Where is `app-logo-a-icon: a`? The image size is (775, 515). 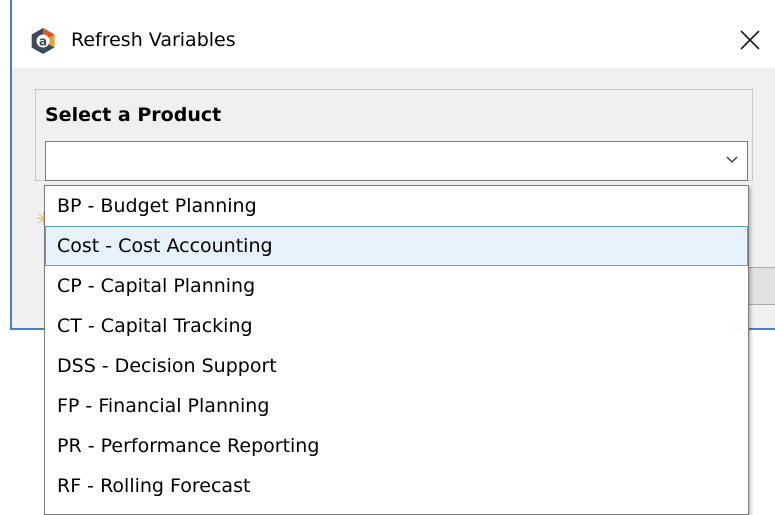 app-logo-a-icon: a is located at coordinates (43, 41).